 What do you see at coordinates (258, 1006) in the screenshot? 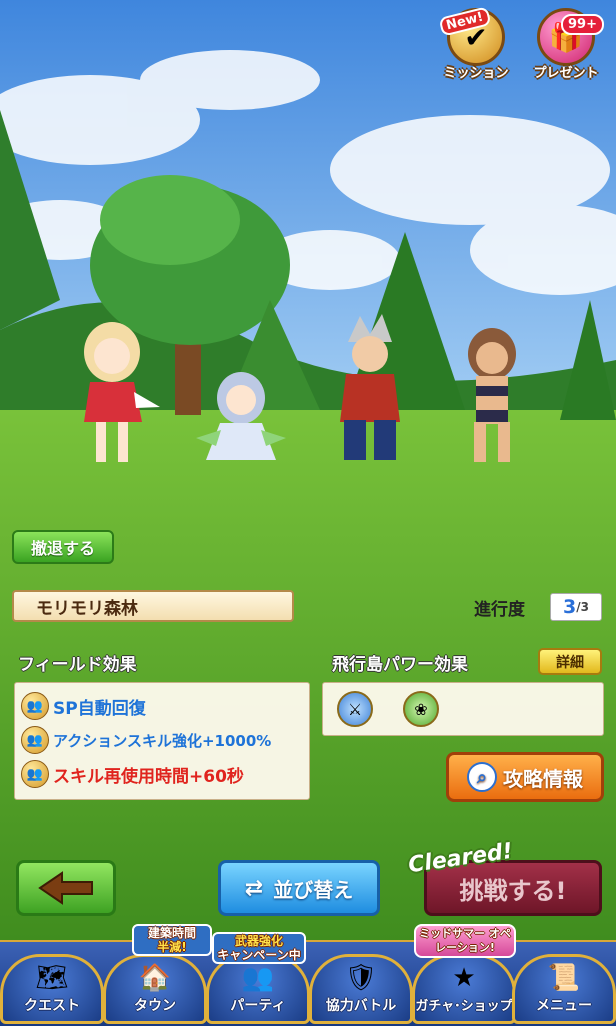
I see `nav-label: パーティ` at bounding box center [258, 1006].